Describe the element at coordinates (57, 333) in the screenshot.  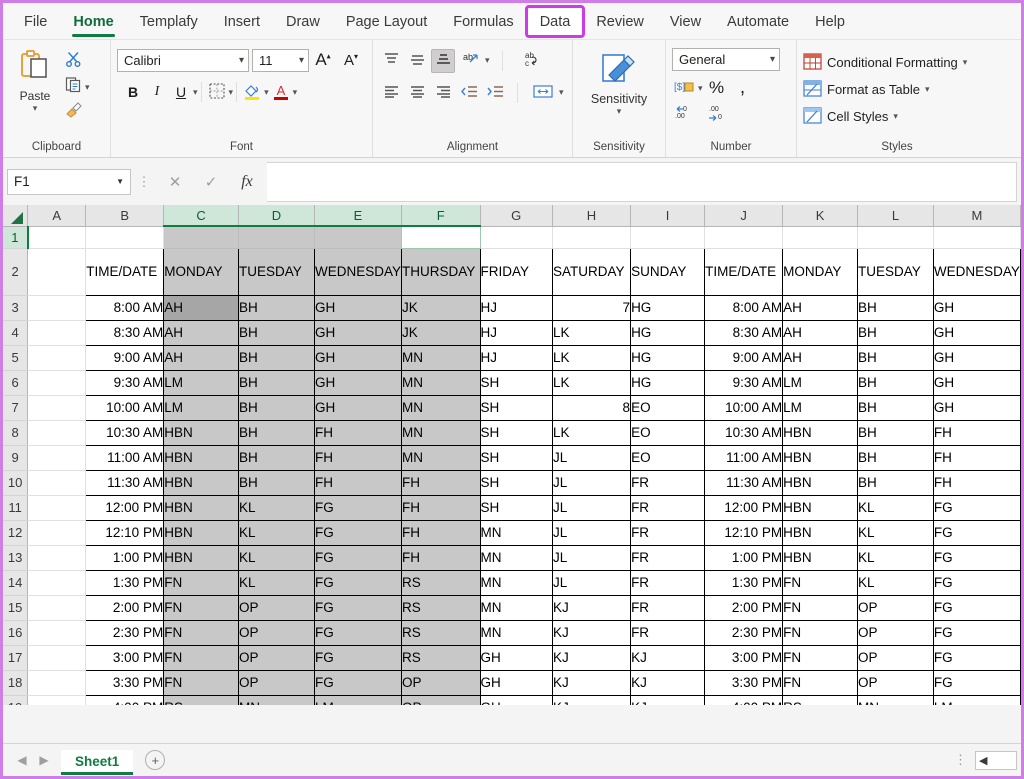
I see `cell-a4` at that location.